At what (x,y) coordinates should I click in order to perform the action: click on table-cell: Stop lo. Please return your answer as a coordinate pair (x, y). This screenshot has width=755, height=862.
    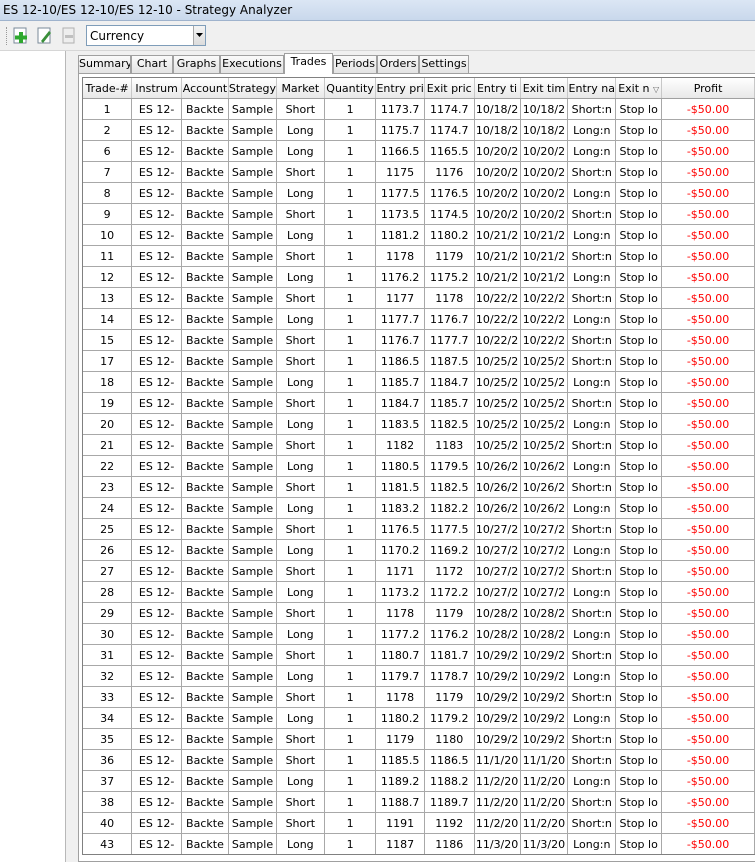
    Looking at the image, I should click on (639, 340).